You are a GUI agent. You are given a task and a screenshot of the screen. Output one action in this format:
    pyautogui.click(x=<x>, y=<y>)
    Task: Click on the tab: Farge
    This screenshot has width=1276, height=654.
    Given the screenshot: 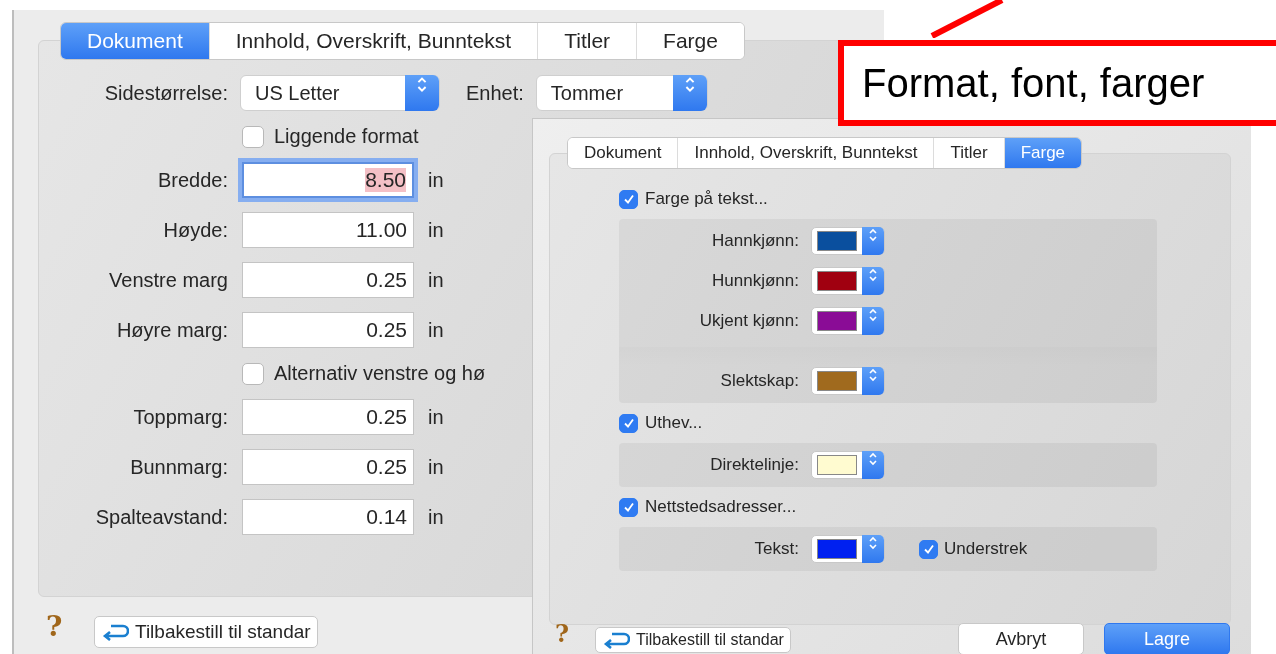 What is the action you would take?
    pyautogui.click(x=690, y=41)
    